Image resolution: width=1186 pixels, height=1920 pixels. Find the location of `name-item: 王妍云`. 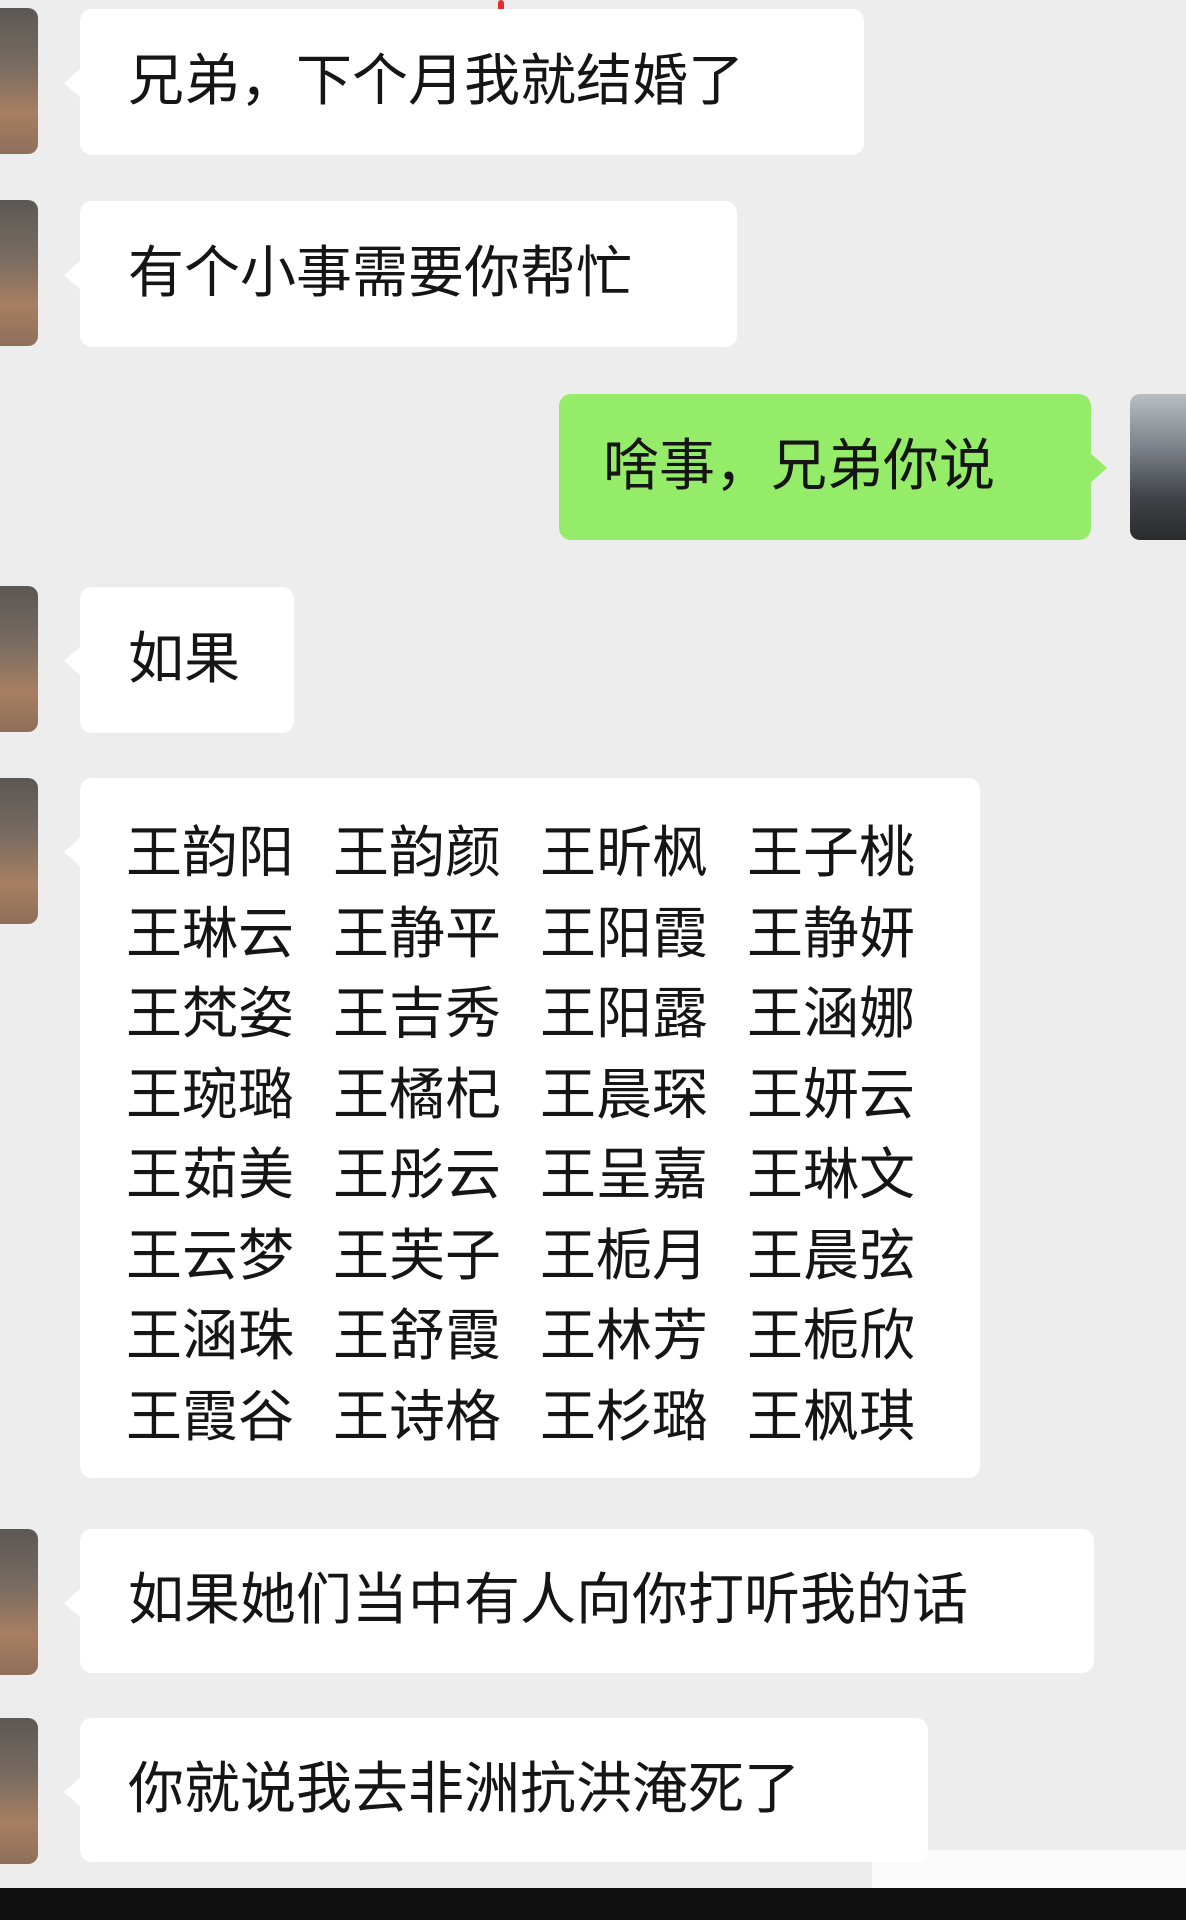

name-item: 王妍云 is located at coordinates (831, 1095).